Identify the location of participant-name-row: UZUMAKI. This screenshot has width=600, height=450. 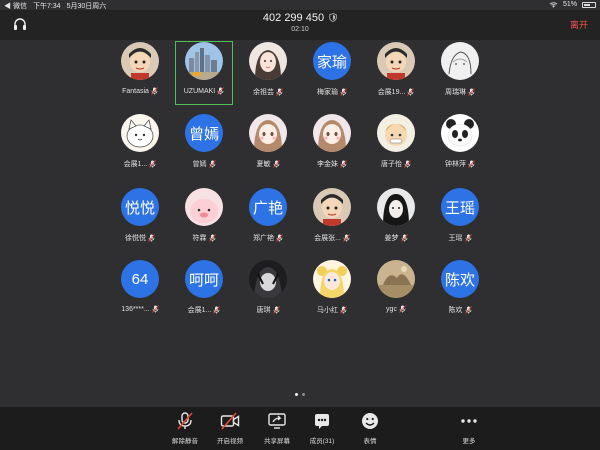
(204, 91).